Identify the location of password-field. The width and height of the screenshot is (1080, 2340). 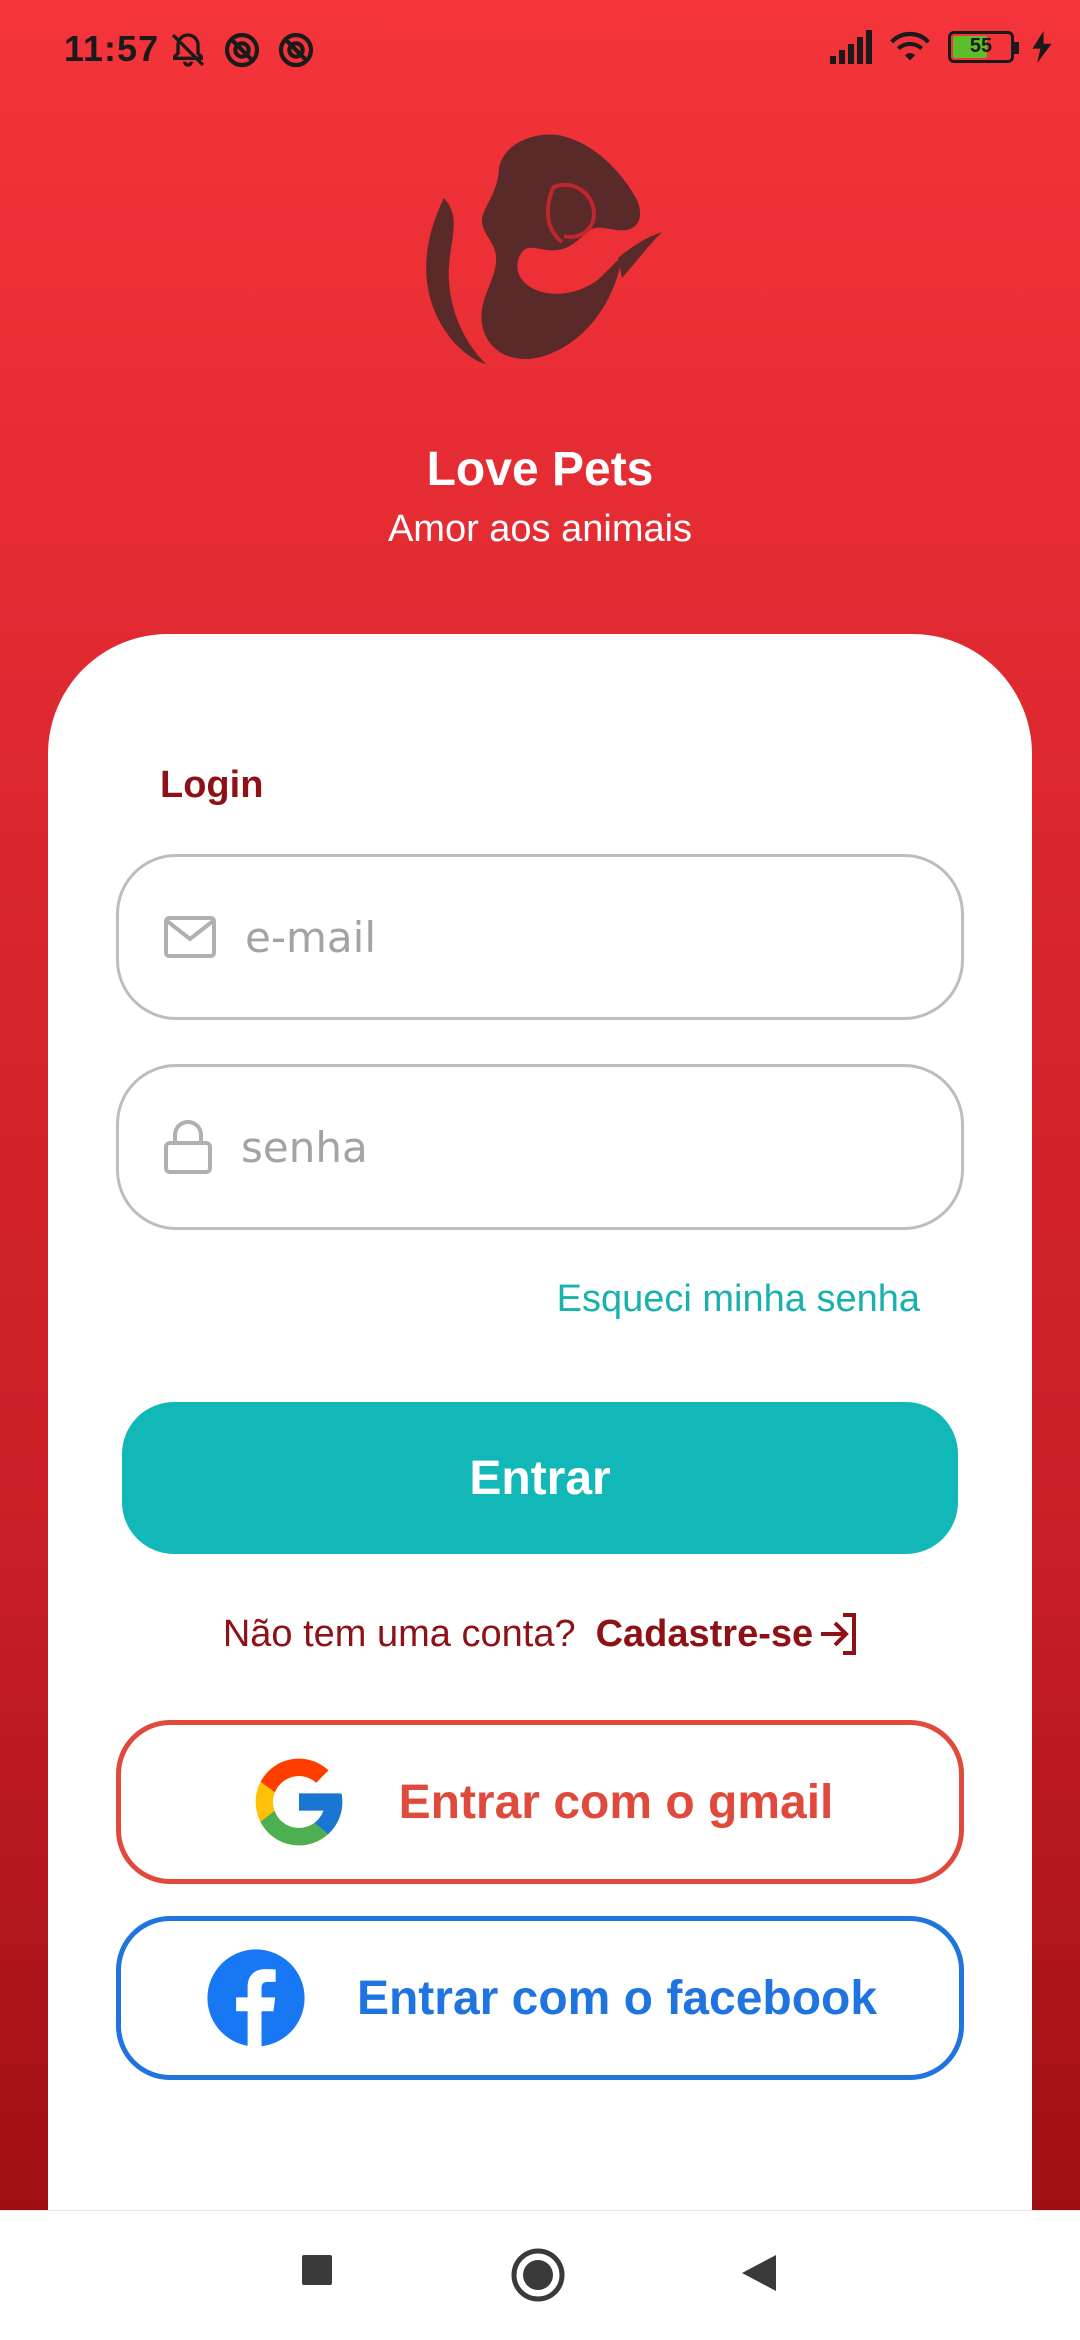
(540, 1147).